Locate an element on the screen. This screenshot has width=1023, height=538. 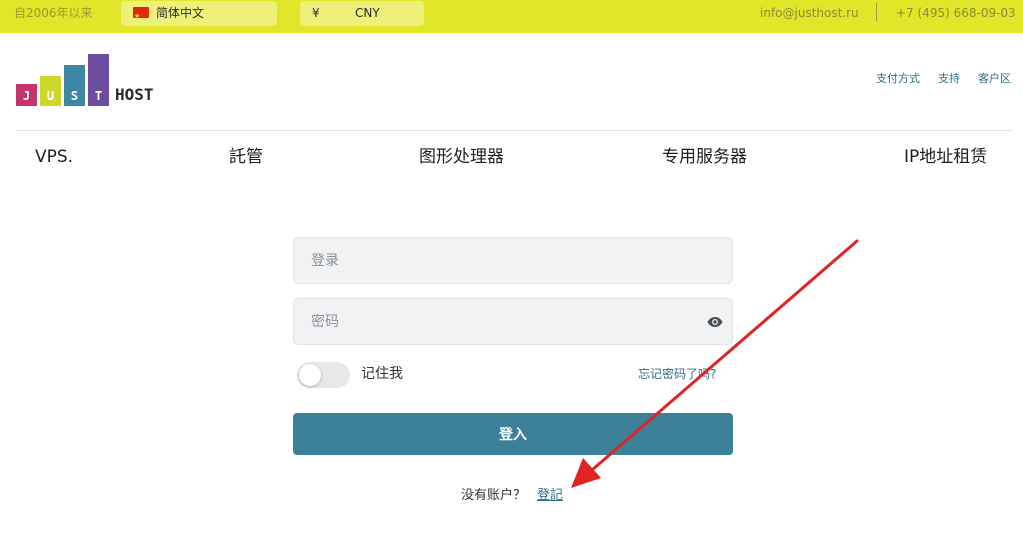
nav-item-vps: VPS. is located at coordinates (54, 157).